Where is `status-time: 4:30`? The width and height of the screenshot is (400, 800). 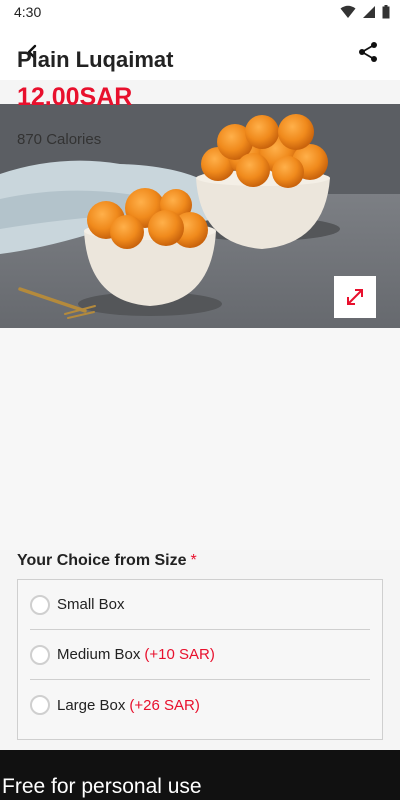
status-time: 4:30 is located at coordinates (28, 12).